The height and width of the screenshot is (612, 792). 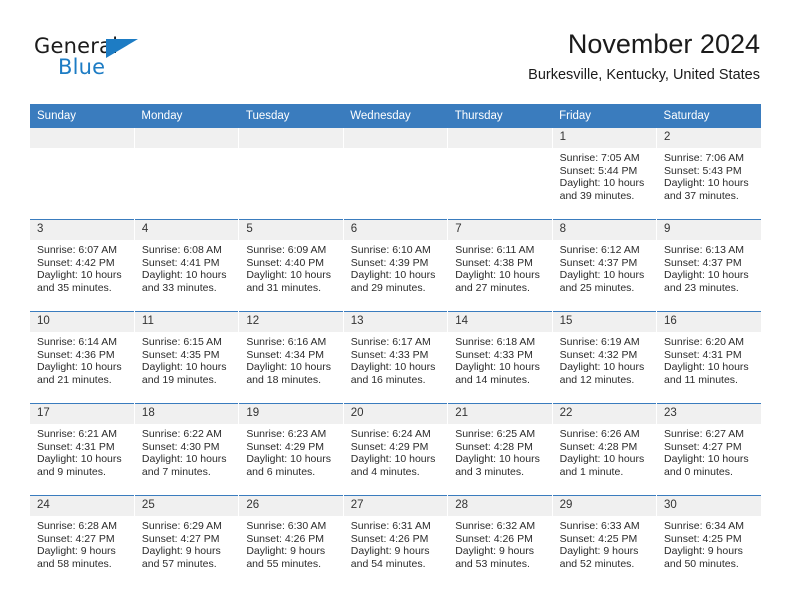 I want to click on sunset-text: Sunset: 4:32 PM, so click(x=598, y=354).